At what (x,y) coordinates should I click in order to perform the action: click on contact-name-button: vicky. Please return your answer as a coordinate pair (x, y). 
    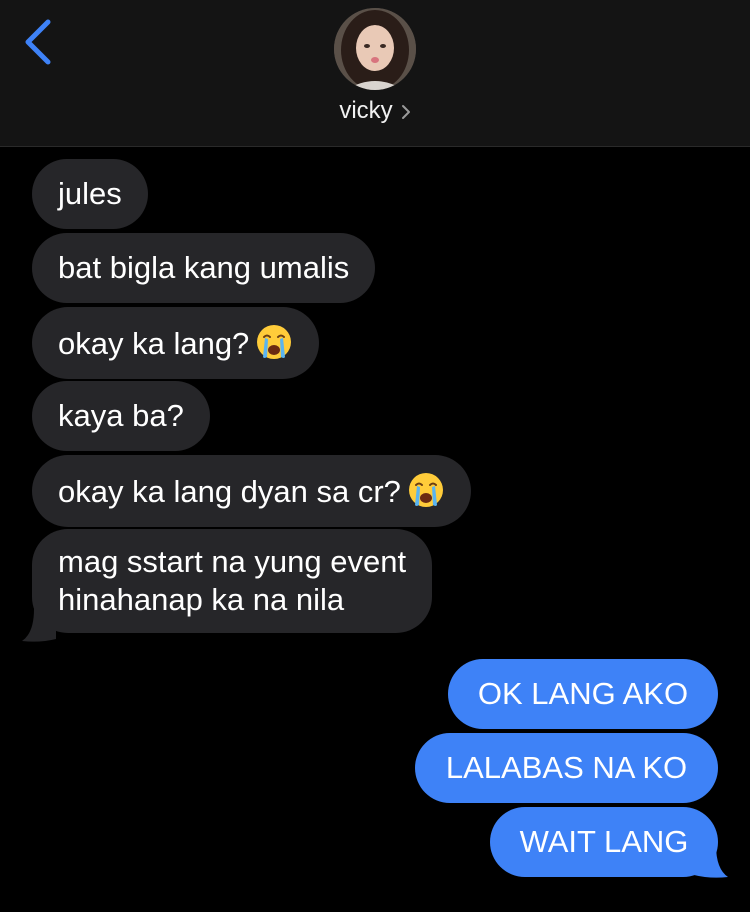
    Looking at the image, I should click on (375, 111).